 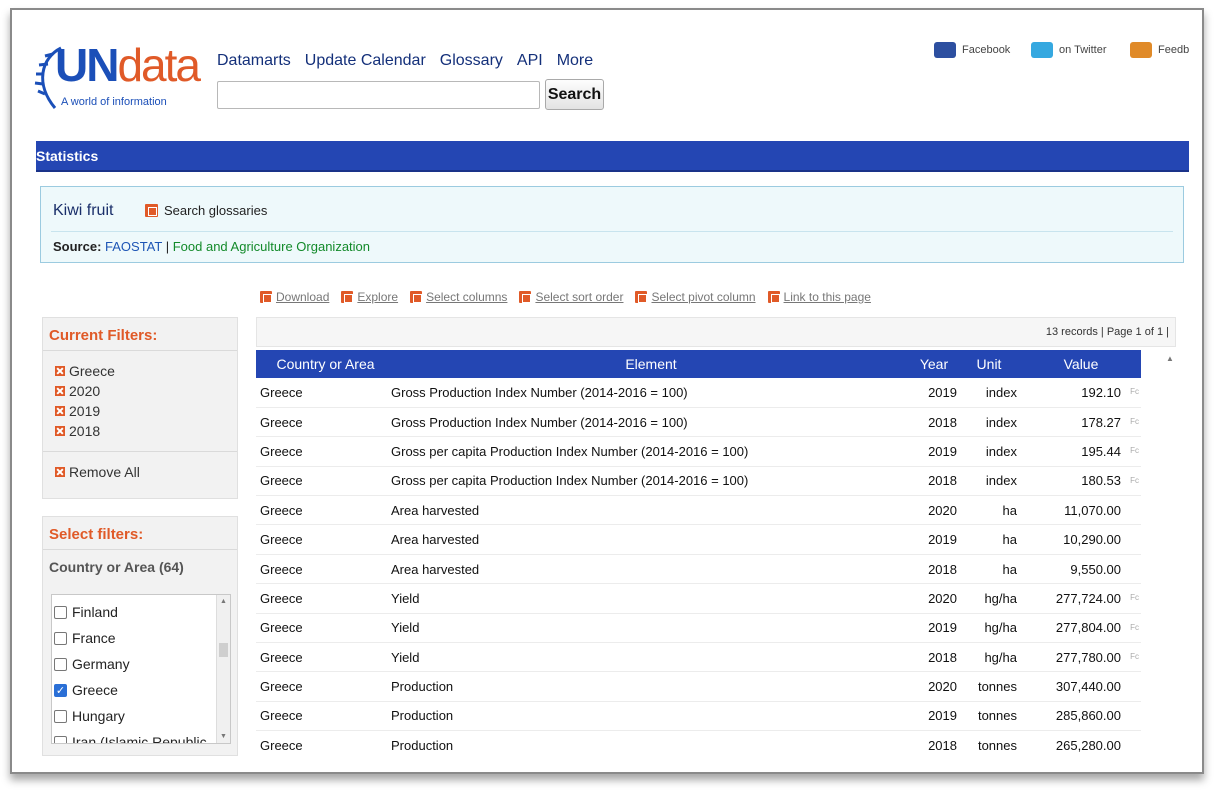 What do you see at coordinates (303, 297) in the screenshot?
I see `download-label: Download` at bounding box center [303, 297].